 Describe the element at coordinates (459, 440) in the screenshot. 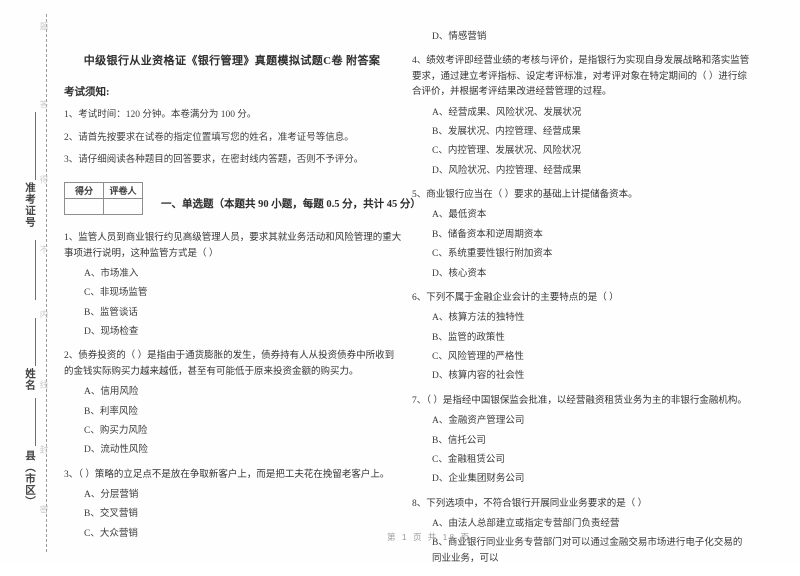

I see `question-7-option-b: B、信托公司` at that location.